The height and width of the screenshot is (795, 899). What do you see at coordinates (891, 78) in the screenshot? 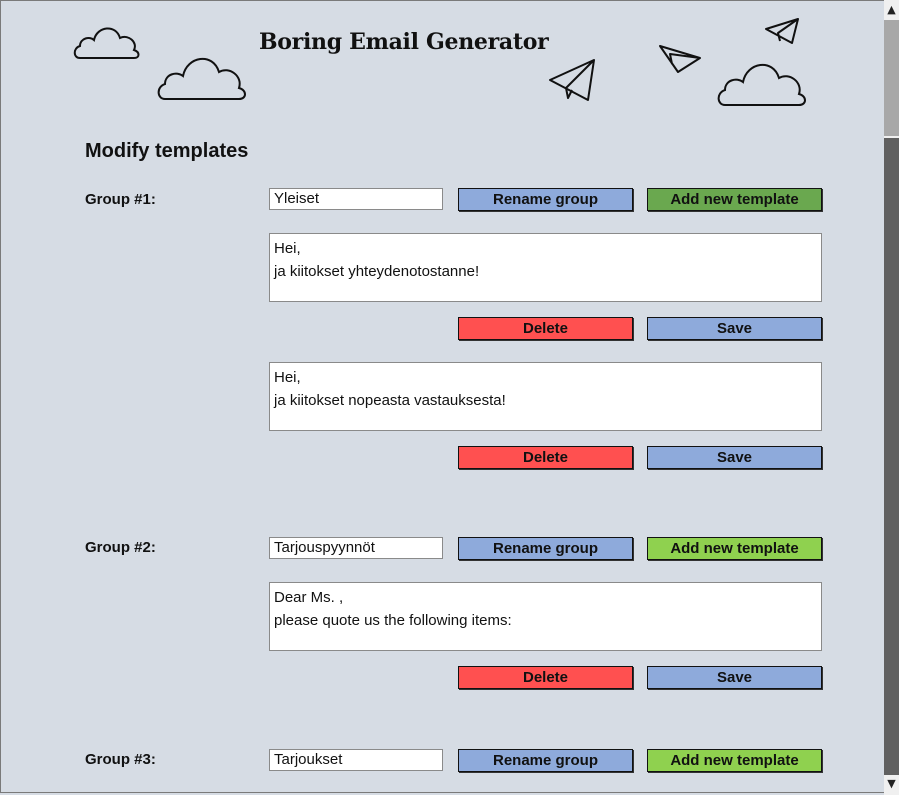
I see `scrollbar-thumb` at bounding box center [891, 78].